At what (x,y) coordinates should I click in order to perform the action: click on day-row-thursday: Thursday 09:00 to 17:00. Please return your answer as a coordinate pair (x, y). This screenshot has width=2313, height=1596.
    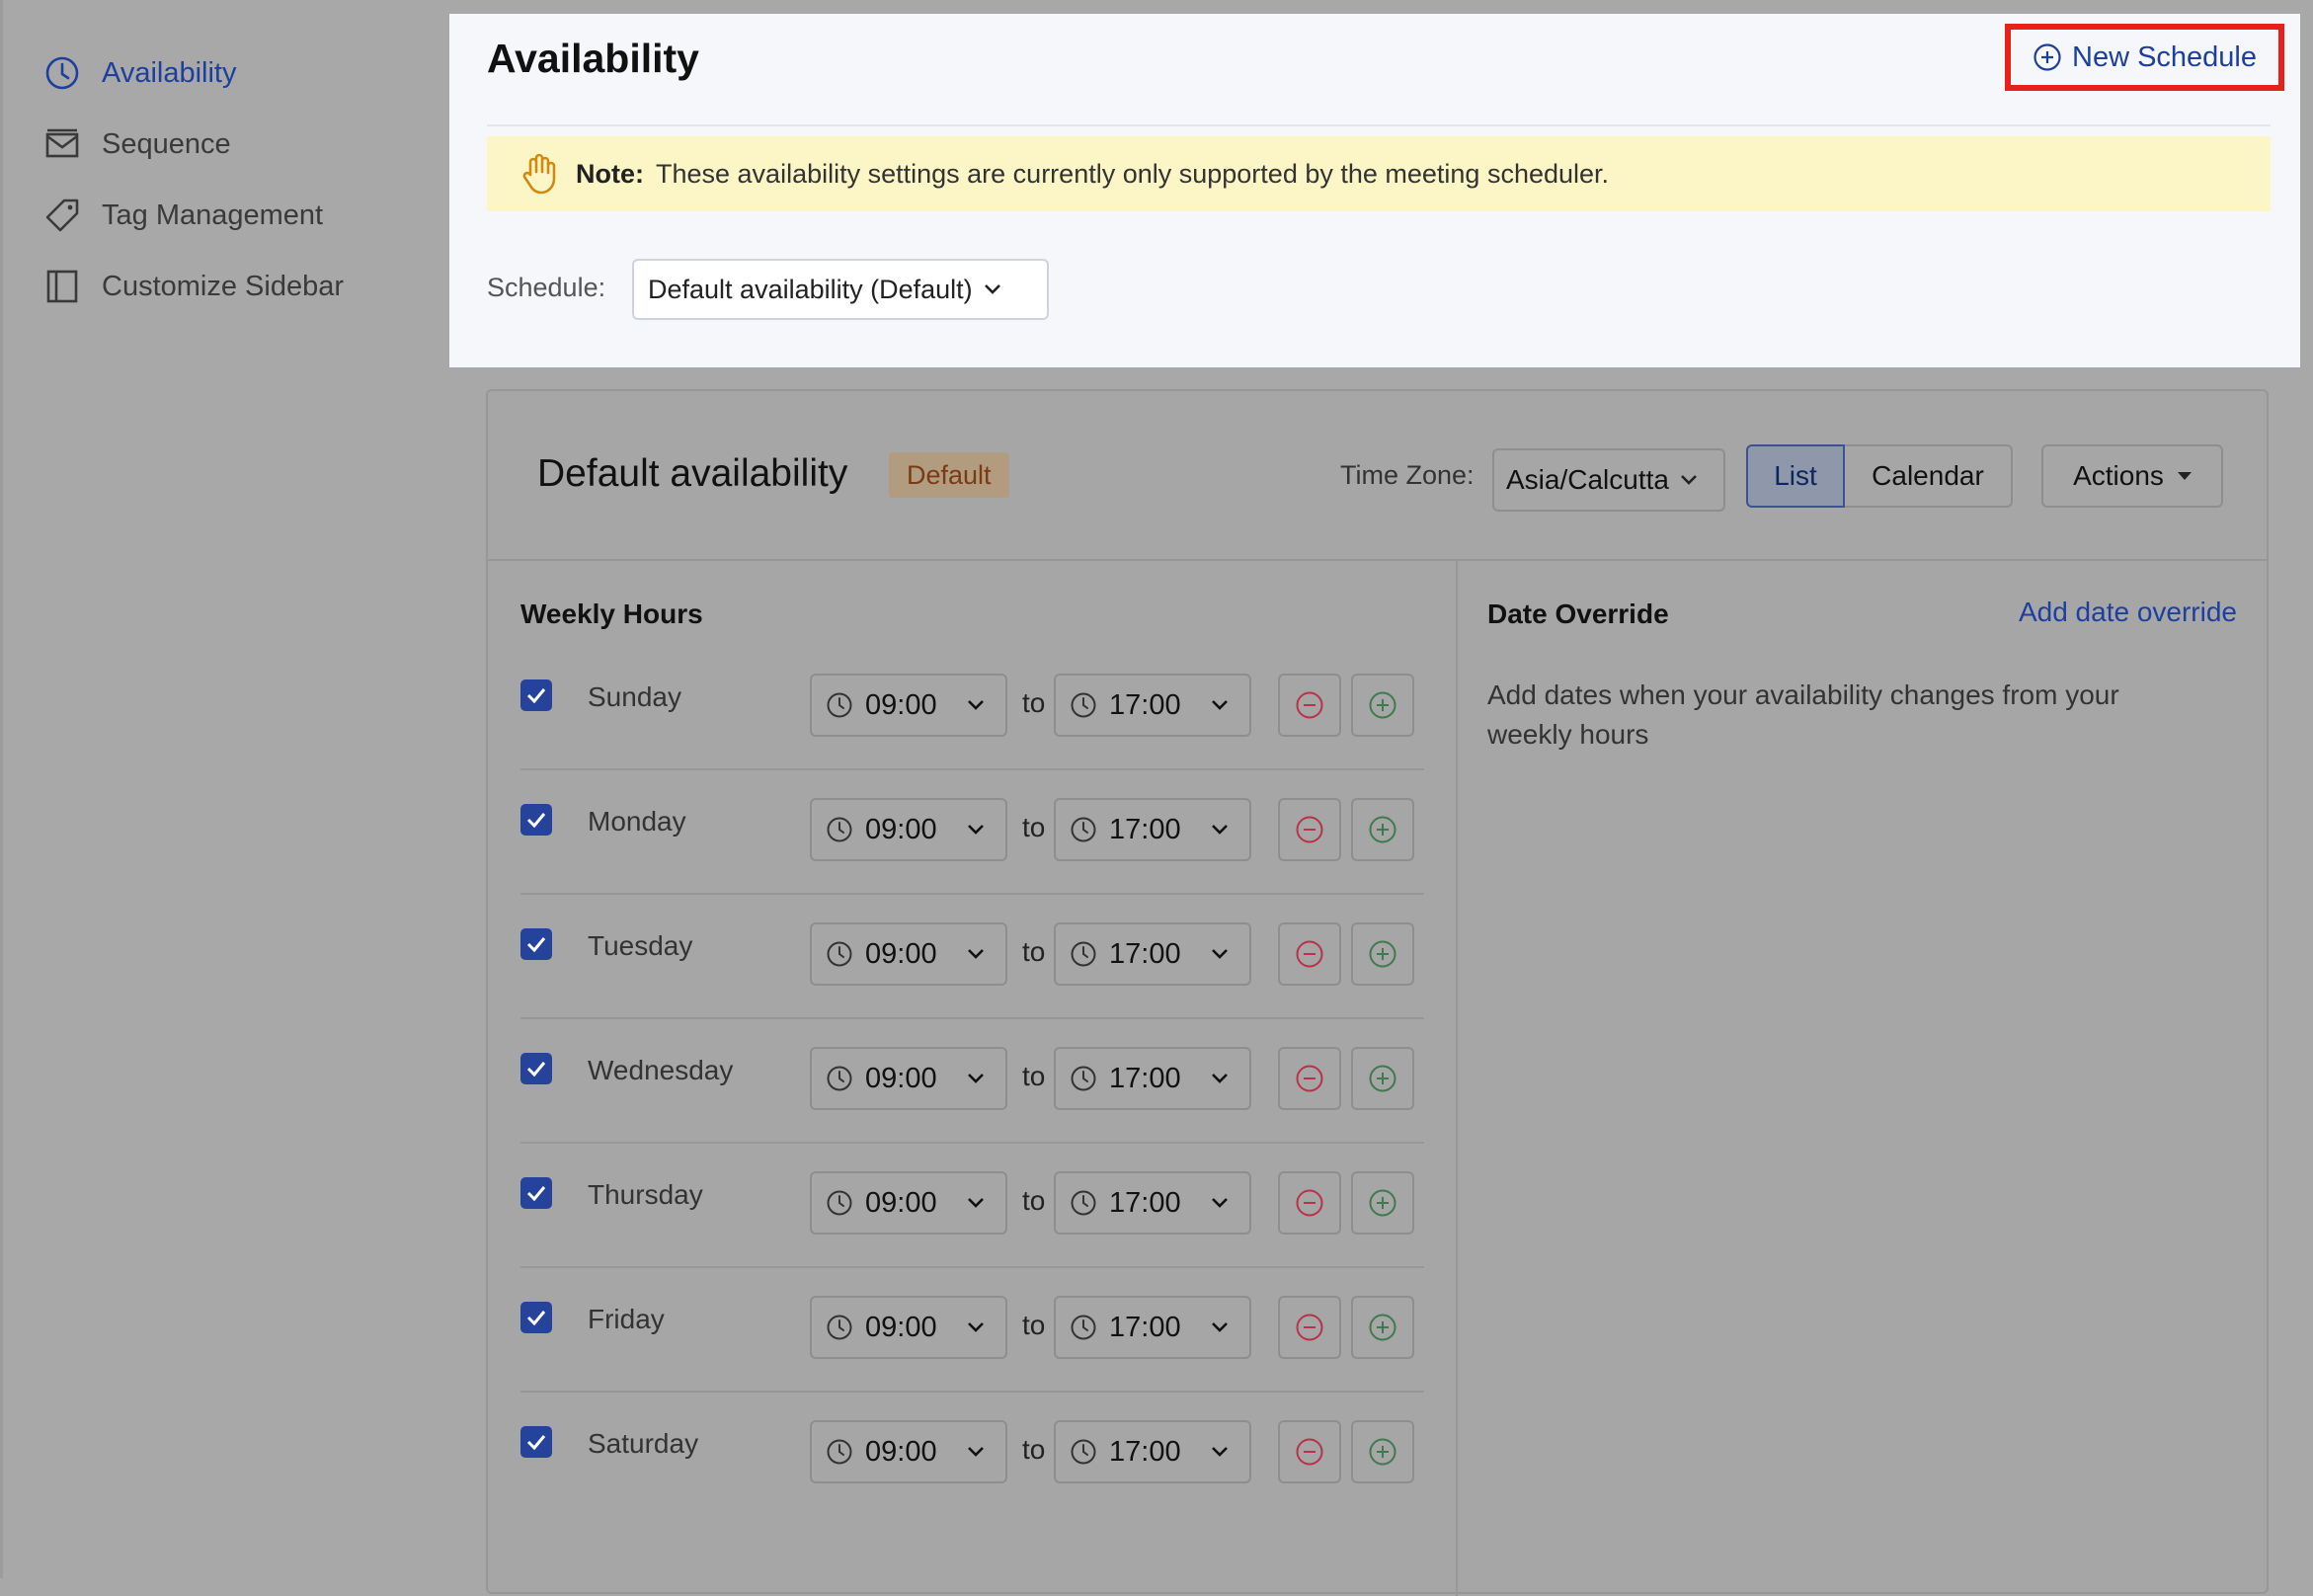
    Looking at the image, I should click on (972, 1205).